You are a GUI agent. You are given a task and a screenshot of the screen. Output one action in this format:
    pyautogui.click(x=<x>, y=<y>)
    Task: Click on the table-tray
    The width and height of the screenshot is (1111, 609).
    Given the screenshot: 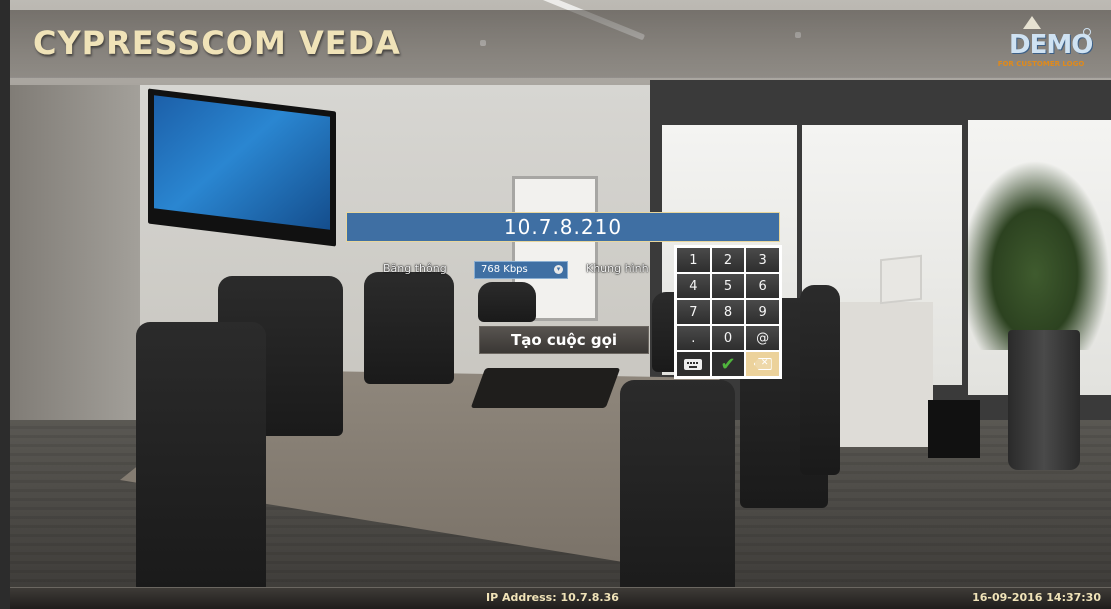 What is the action you would take?
    pyautogui.click(x=545, y=388)
    